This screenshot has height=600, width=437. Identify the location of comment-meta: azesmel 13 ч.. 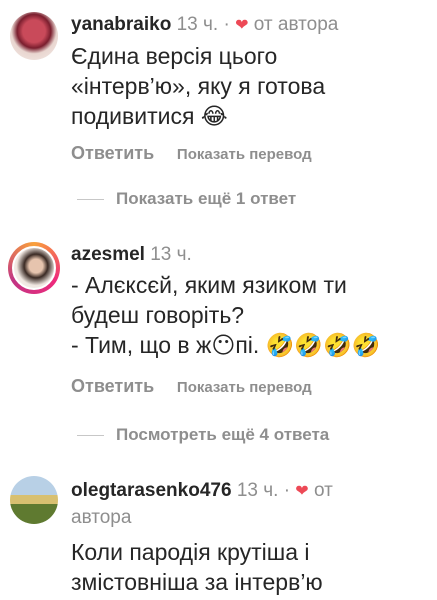
(249, 255).